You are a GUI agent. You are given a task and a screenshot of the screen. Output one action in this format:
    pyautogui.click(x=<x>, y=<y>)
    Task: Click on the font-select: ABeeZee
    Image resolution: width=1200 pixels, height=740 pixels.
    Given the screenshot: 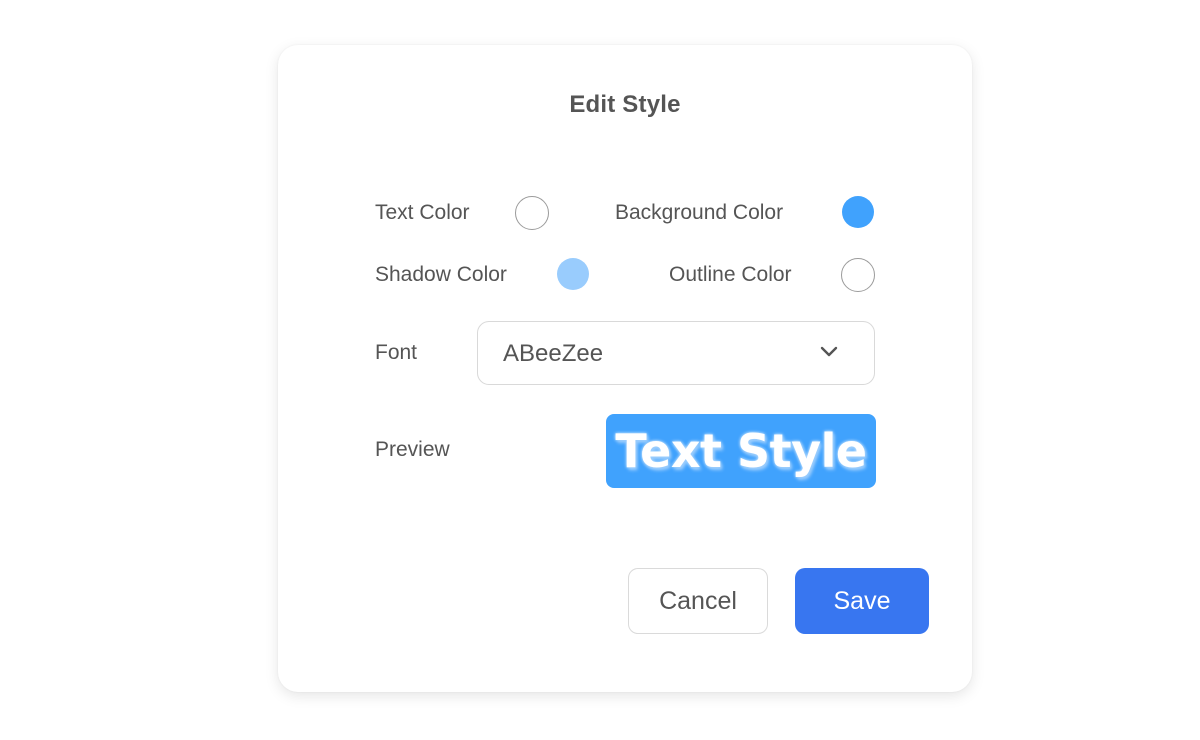 What is the action you would take?
    pyautogui.click(x=676, y=353)
    